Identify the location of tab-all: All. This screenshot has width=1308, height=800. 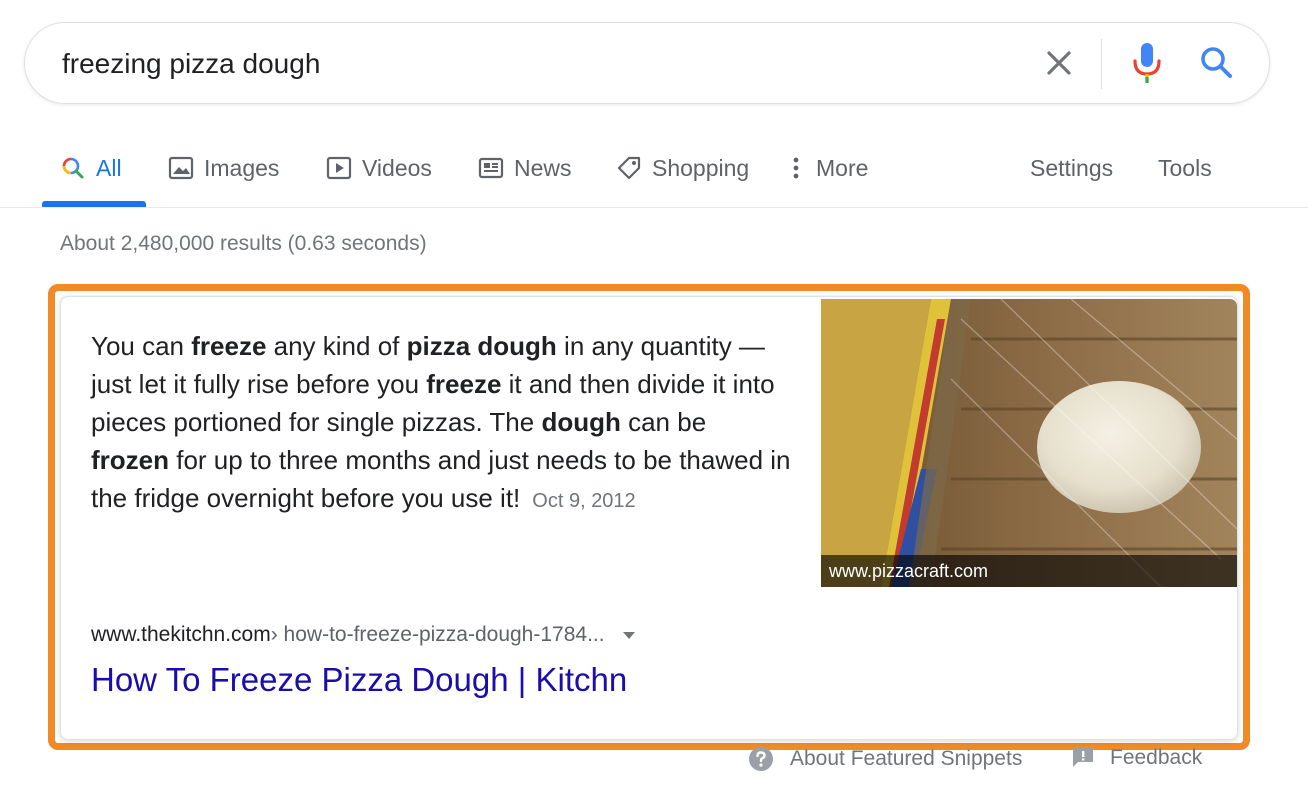
(91, 168).